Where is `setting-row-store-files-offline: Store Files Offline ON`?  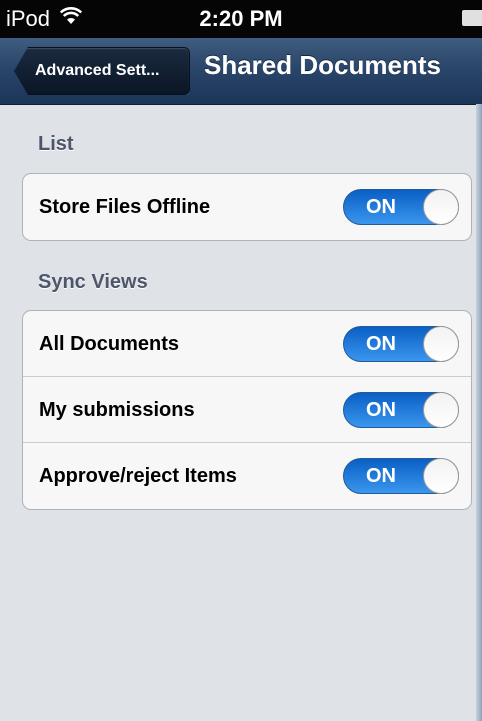
setting-row-store-files-offline: Store Files Offline ON is located at coordinates (247, 207).